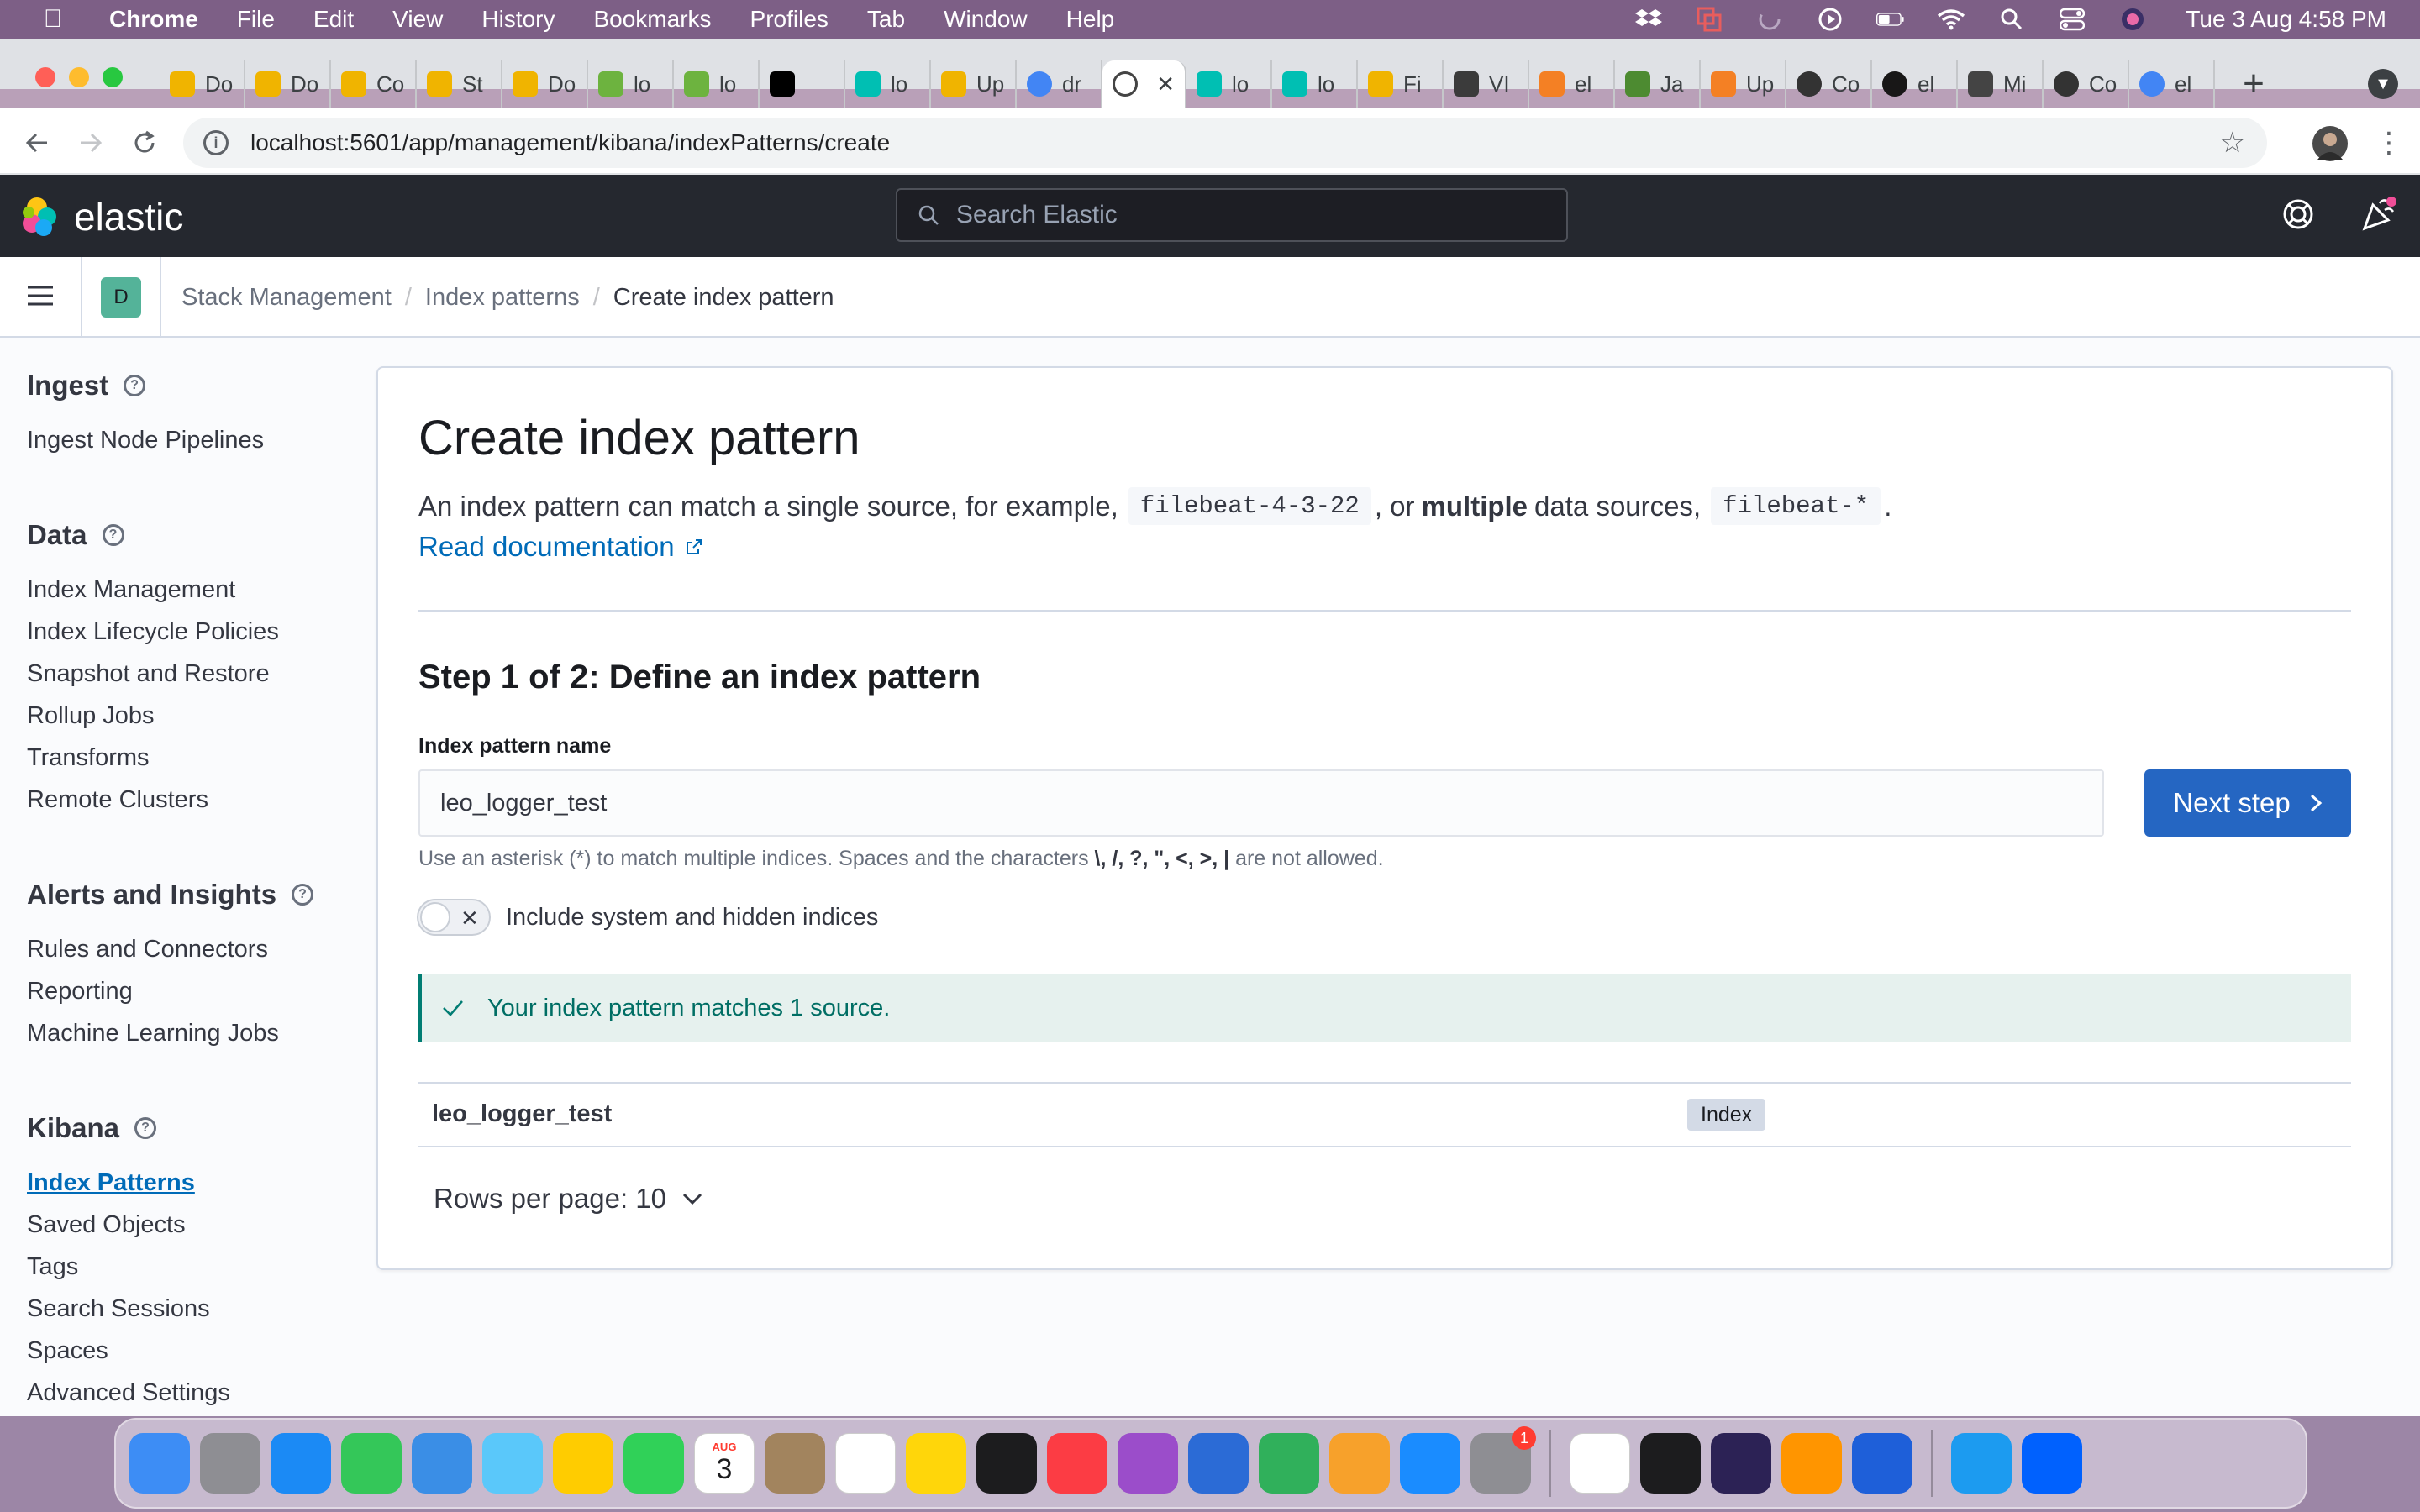  Describe the element at coordinates (118, 1309) in the screenshot. I see `nav-search-sessions: Search Sessions` at that location.